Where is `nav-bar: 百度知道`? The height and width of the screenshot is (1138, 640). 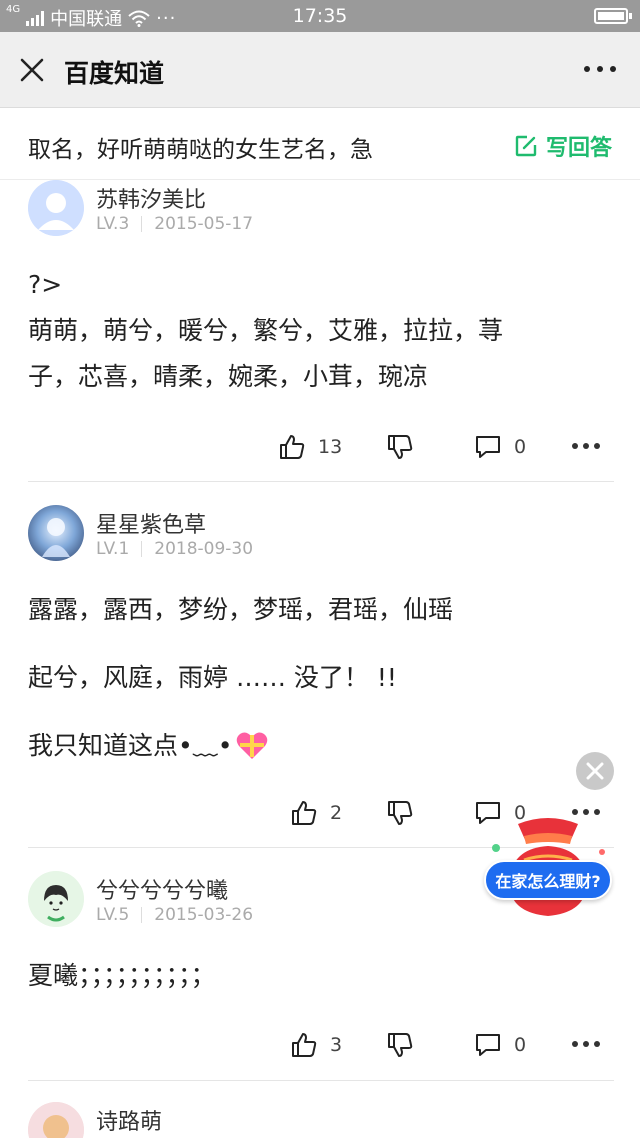 nav-bar: 百度知道 is located at coordinates (320, 70).